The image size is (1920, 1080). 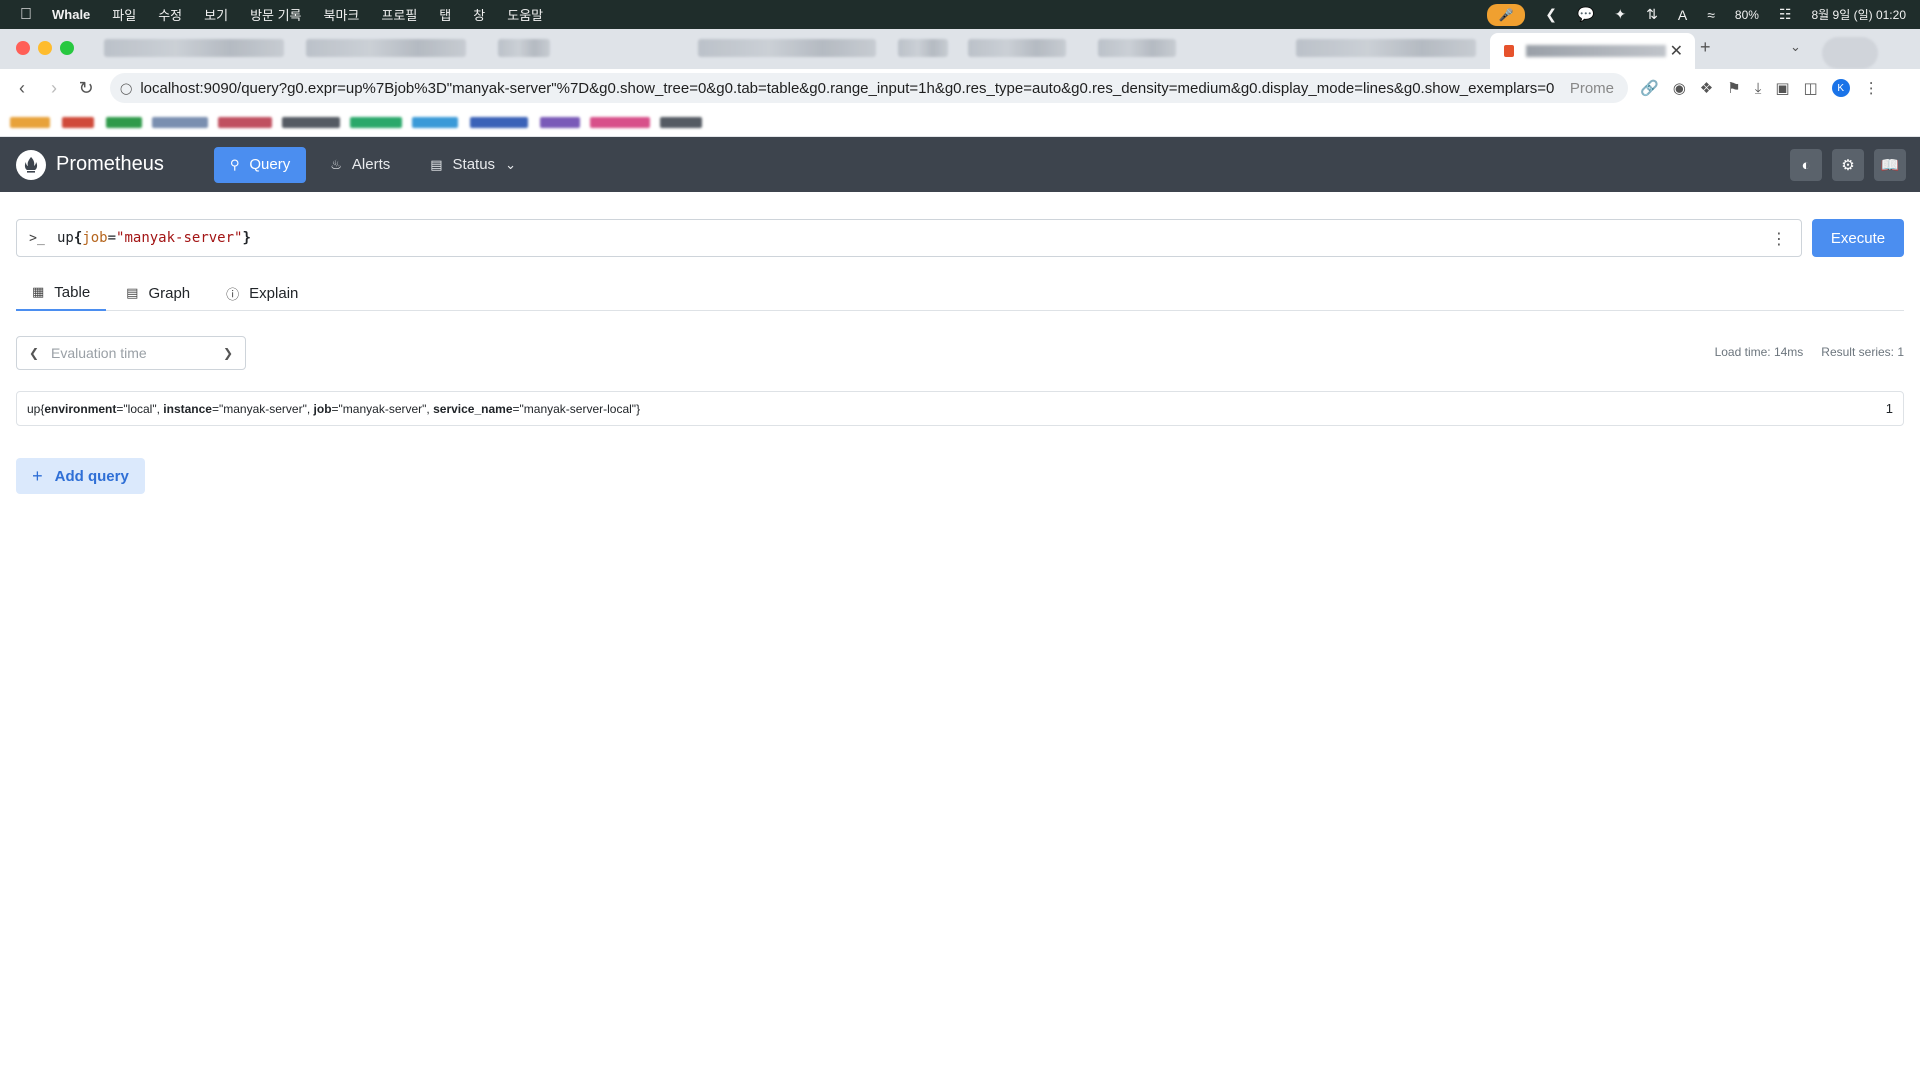 What do you see at coordinates (1682, 15) in the screenshot?
I see `input-source-icon: A` at bounding box center [1682, 15].